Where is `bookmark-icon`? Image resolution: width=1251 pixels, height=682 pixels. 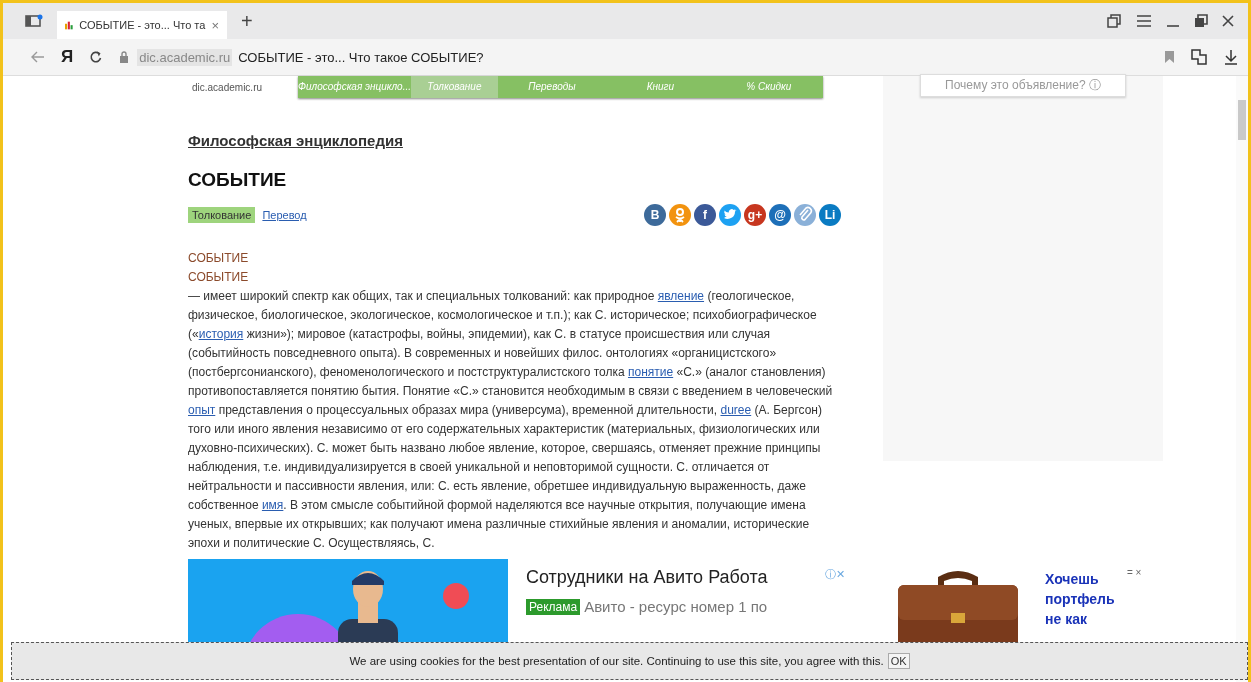
bookmark-icon is located at coordinates (1169, 57).